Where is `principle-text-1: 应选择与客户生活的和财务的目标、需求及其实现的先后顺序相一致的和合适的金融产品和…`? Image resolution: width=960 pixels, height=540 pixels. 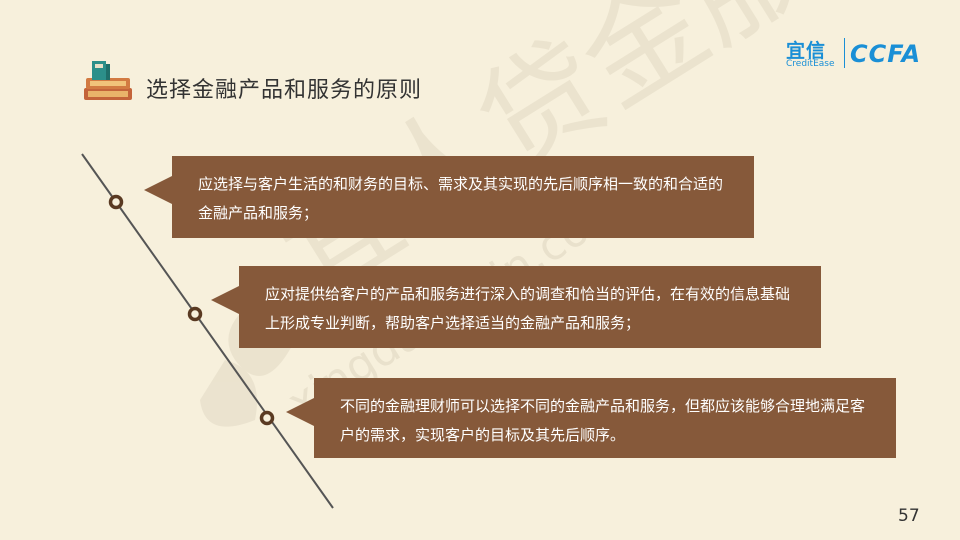
principle-text-1: 应选择与客户生活的和财务的目标、需求及其实现的先后顺序相一致的和合适的金融产品和… is located at coordinates (461, 198).